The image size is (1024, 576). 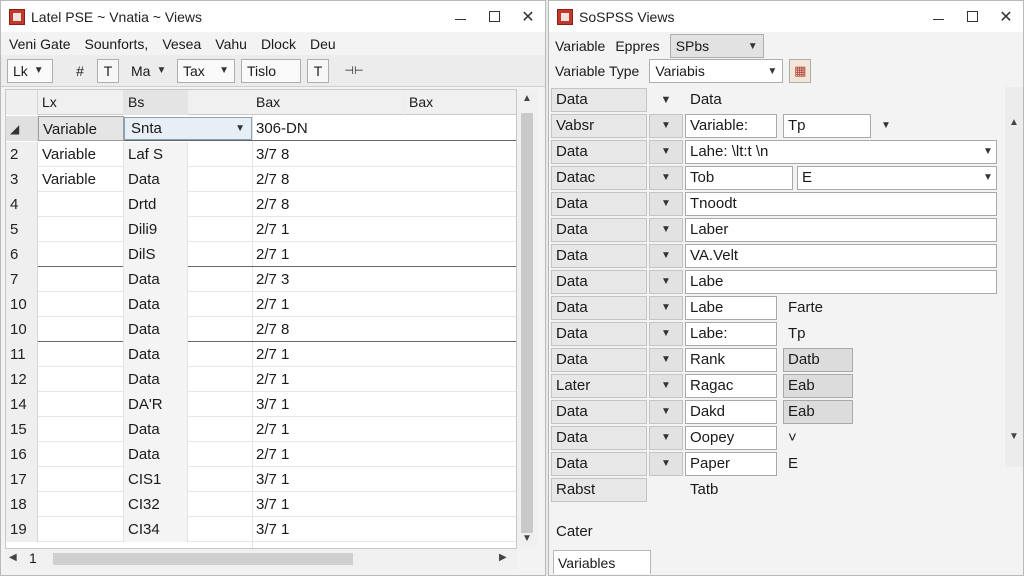 What do you see at coordinates (731, 308) in the screenshot?
I see `property-field: Labe` at bounding box center [731, 308].